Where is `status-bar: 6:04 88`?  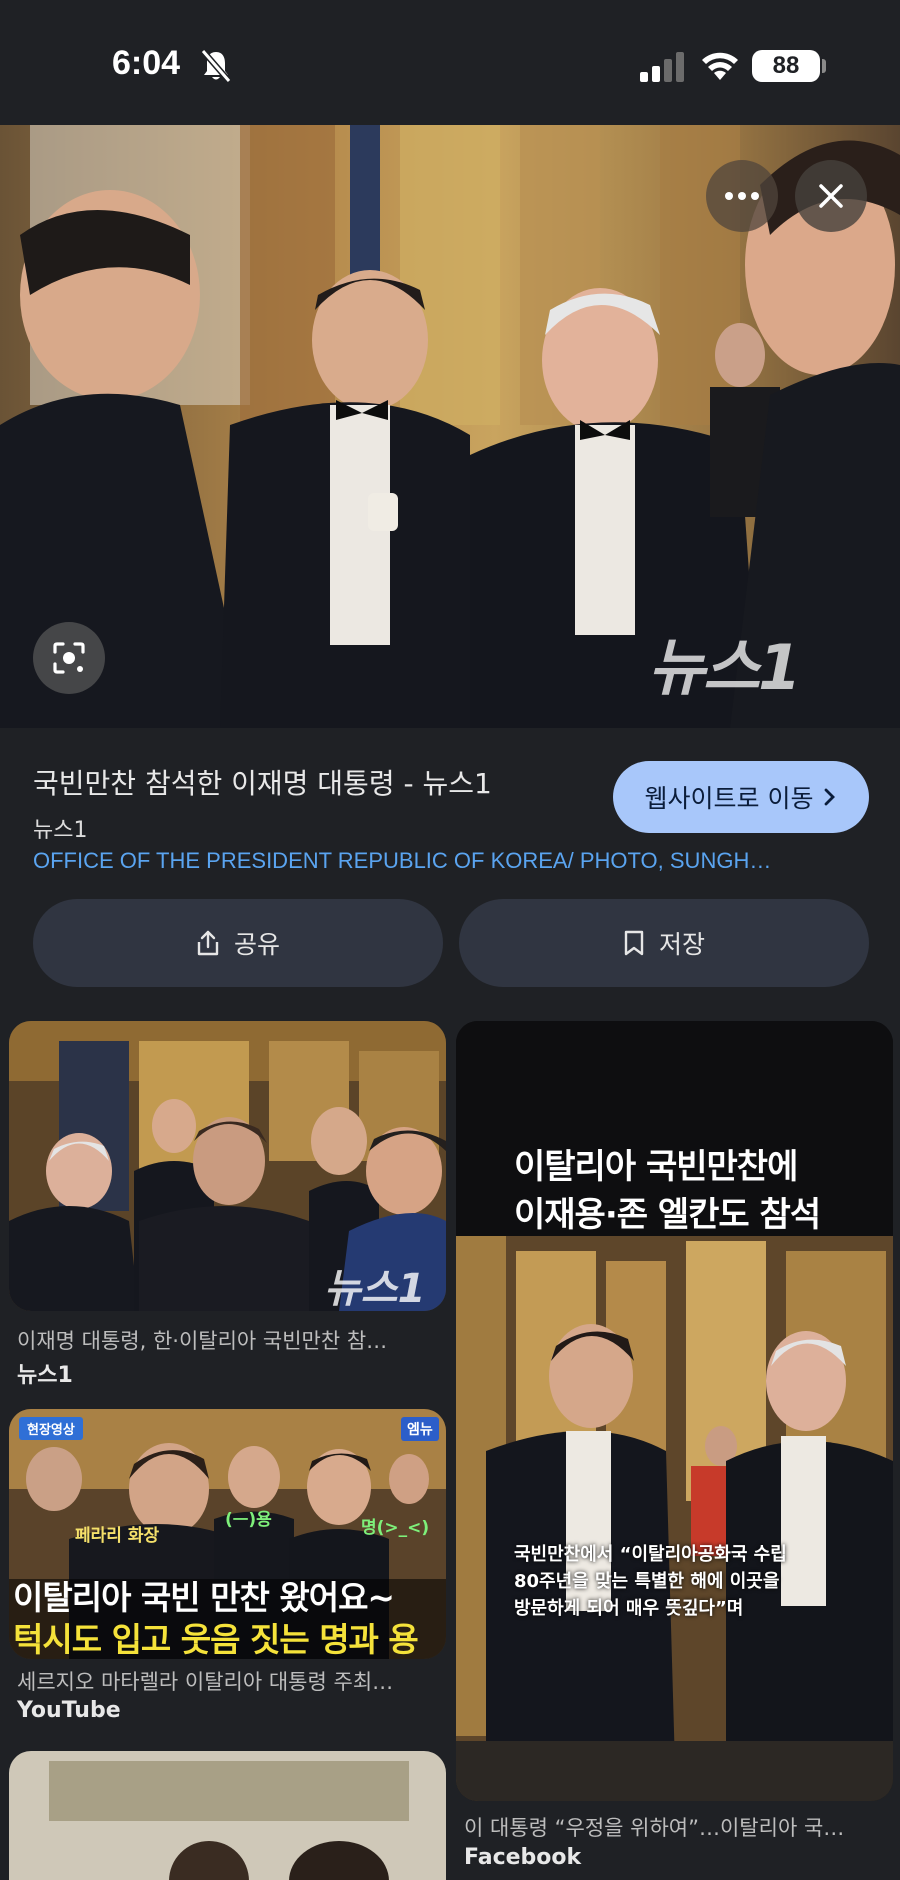
status-bar: 6:04 88 is located at coordinates (450, 62).